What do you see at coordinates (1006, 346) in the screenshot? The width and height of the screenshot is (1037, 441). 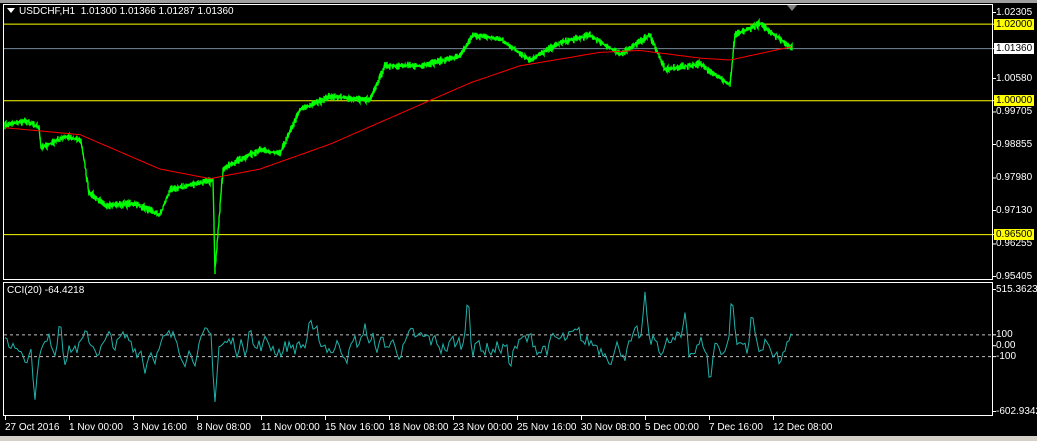 I see `cci-axis-label: 0.00` at bounding box center [1006, 346].